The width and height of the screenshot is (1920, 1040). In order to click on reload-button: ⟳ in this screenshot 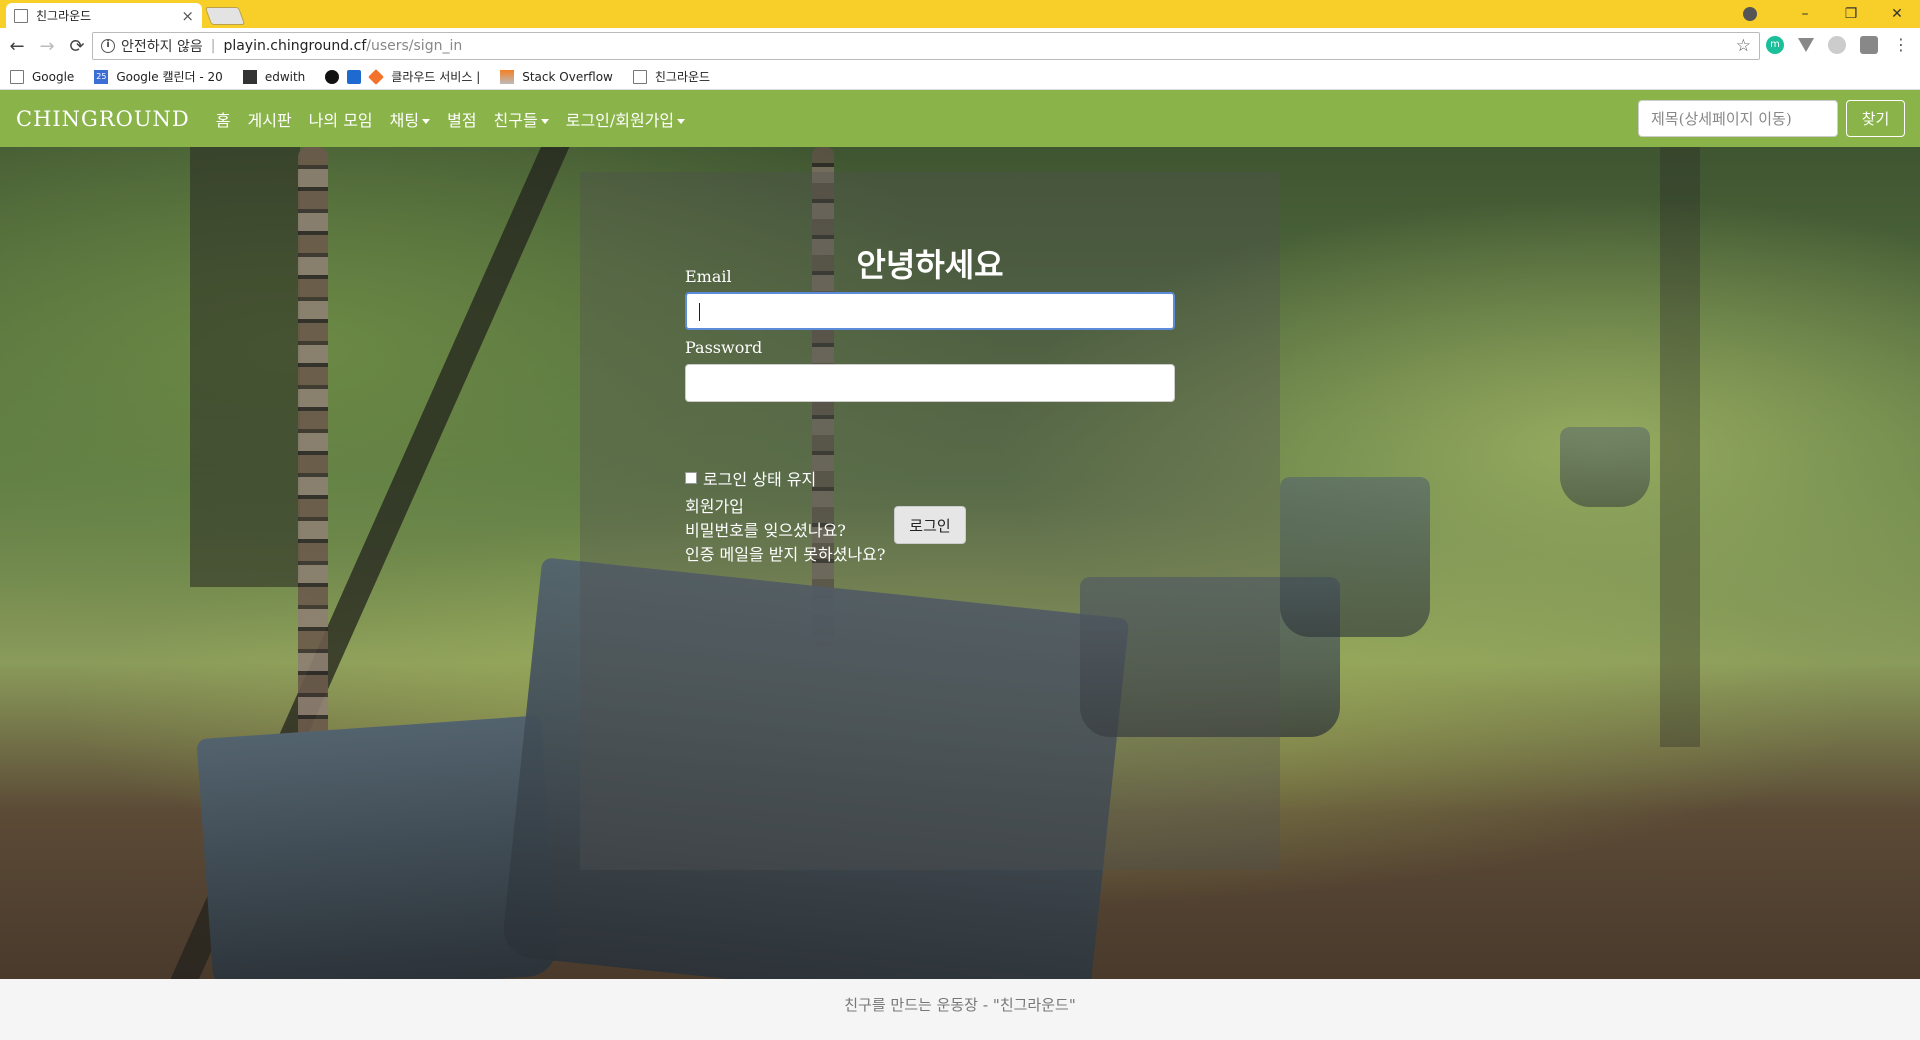, I will do `click(77, 46)`.